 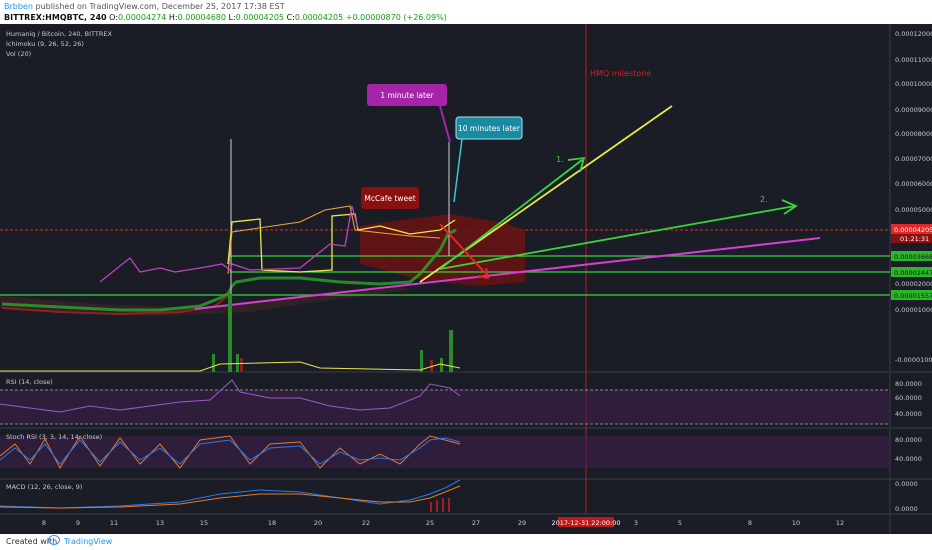 I want to click on support-1-tag-text: 0.00003668, so click(x=913, y=257).